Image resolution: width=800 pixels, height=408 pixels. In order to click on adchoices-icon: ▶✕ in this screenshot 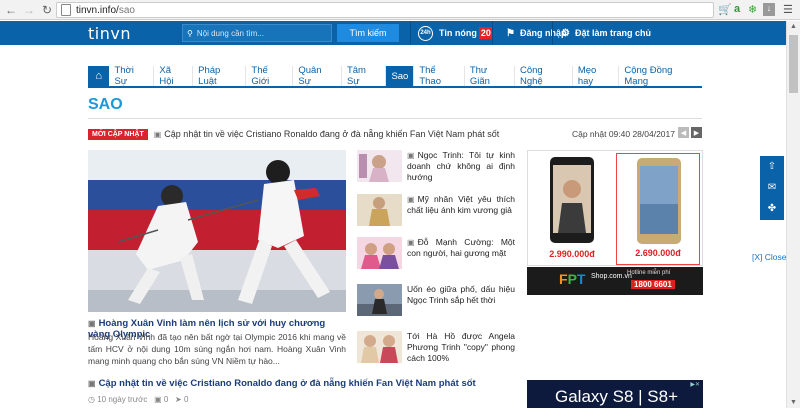, I will do `click(695, 384)`.